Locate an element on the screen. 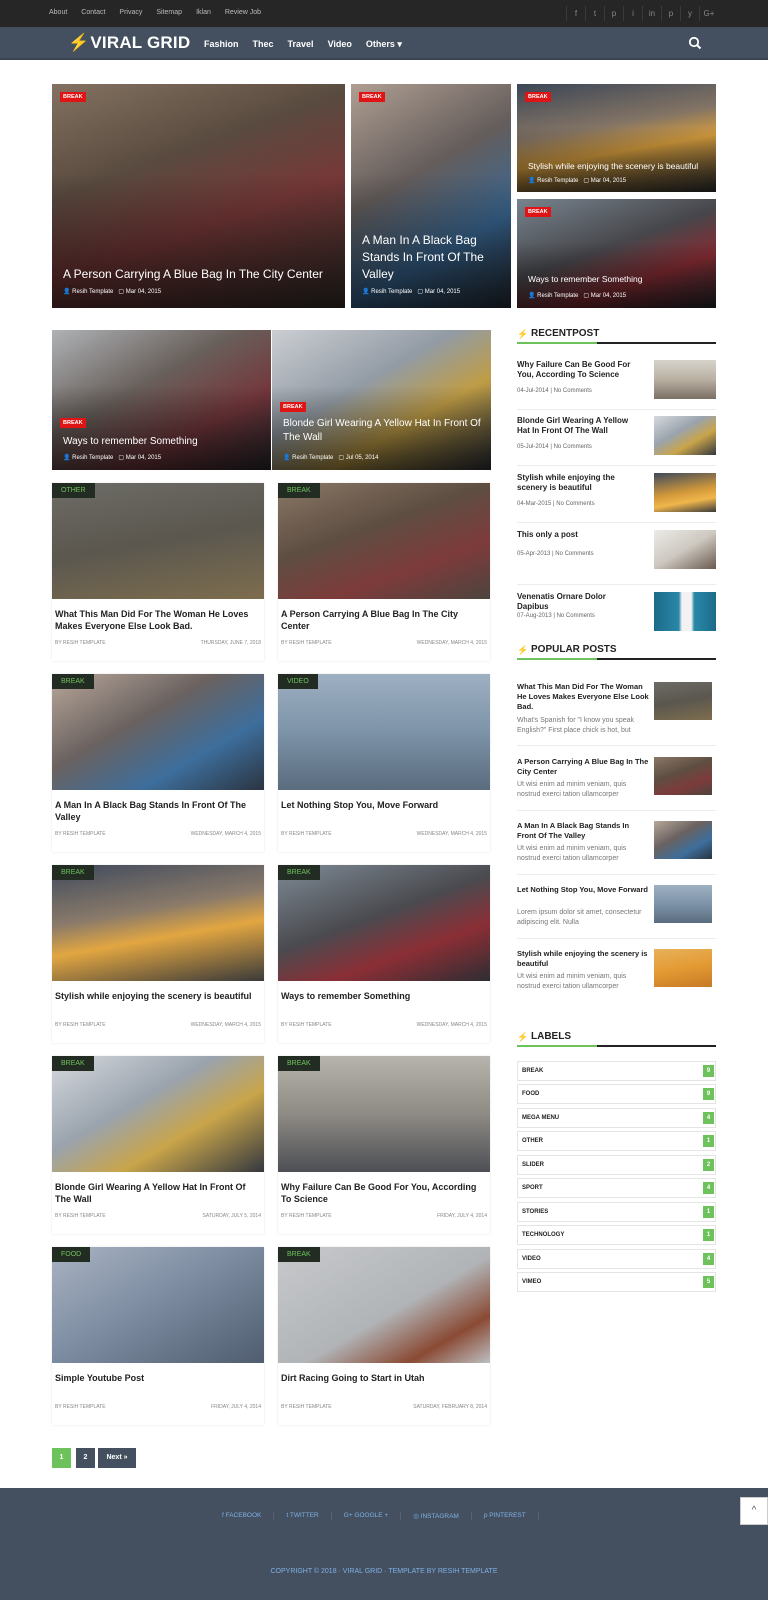  search-icon is located at coordinates (695, 43).